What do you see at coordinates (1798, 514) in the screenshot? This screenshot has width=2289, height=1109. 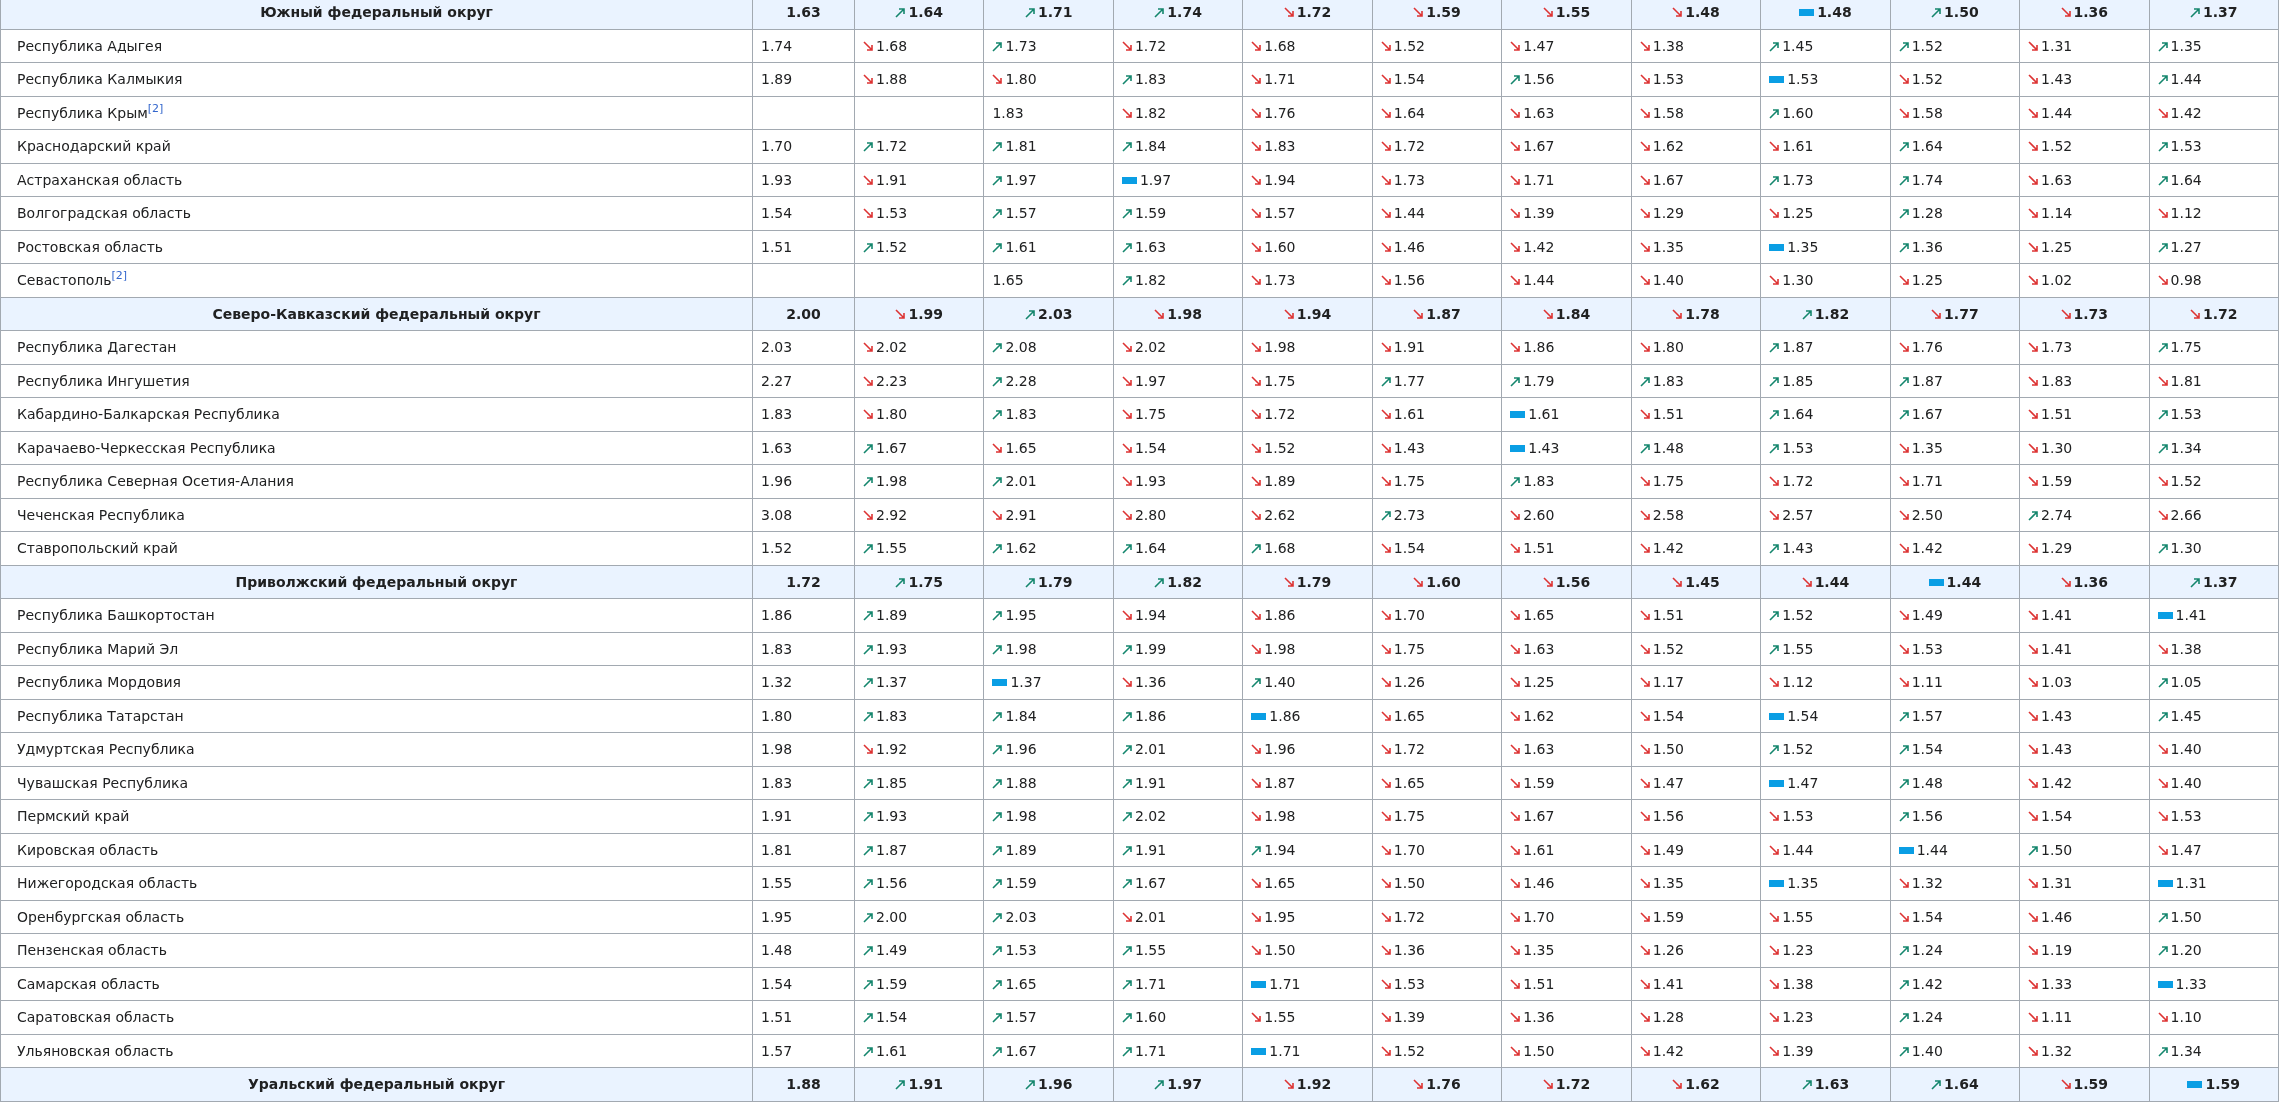 I see `rate-value: 2.57` at bounding box center [1798, 514].